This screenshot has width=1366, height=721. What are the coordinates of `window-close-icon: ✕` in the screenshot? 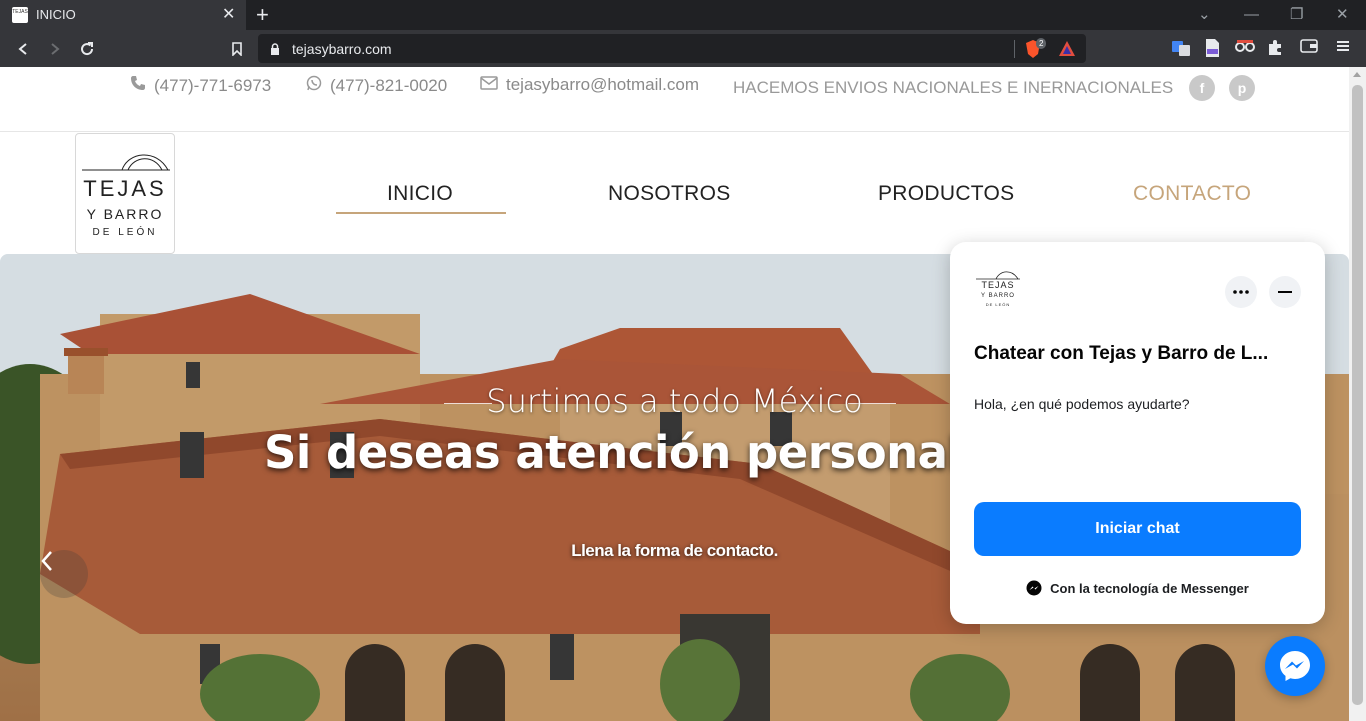 It's located at (1342, 15).